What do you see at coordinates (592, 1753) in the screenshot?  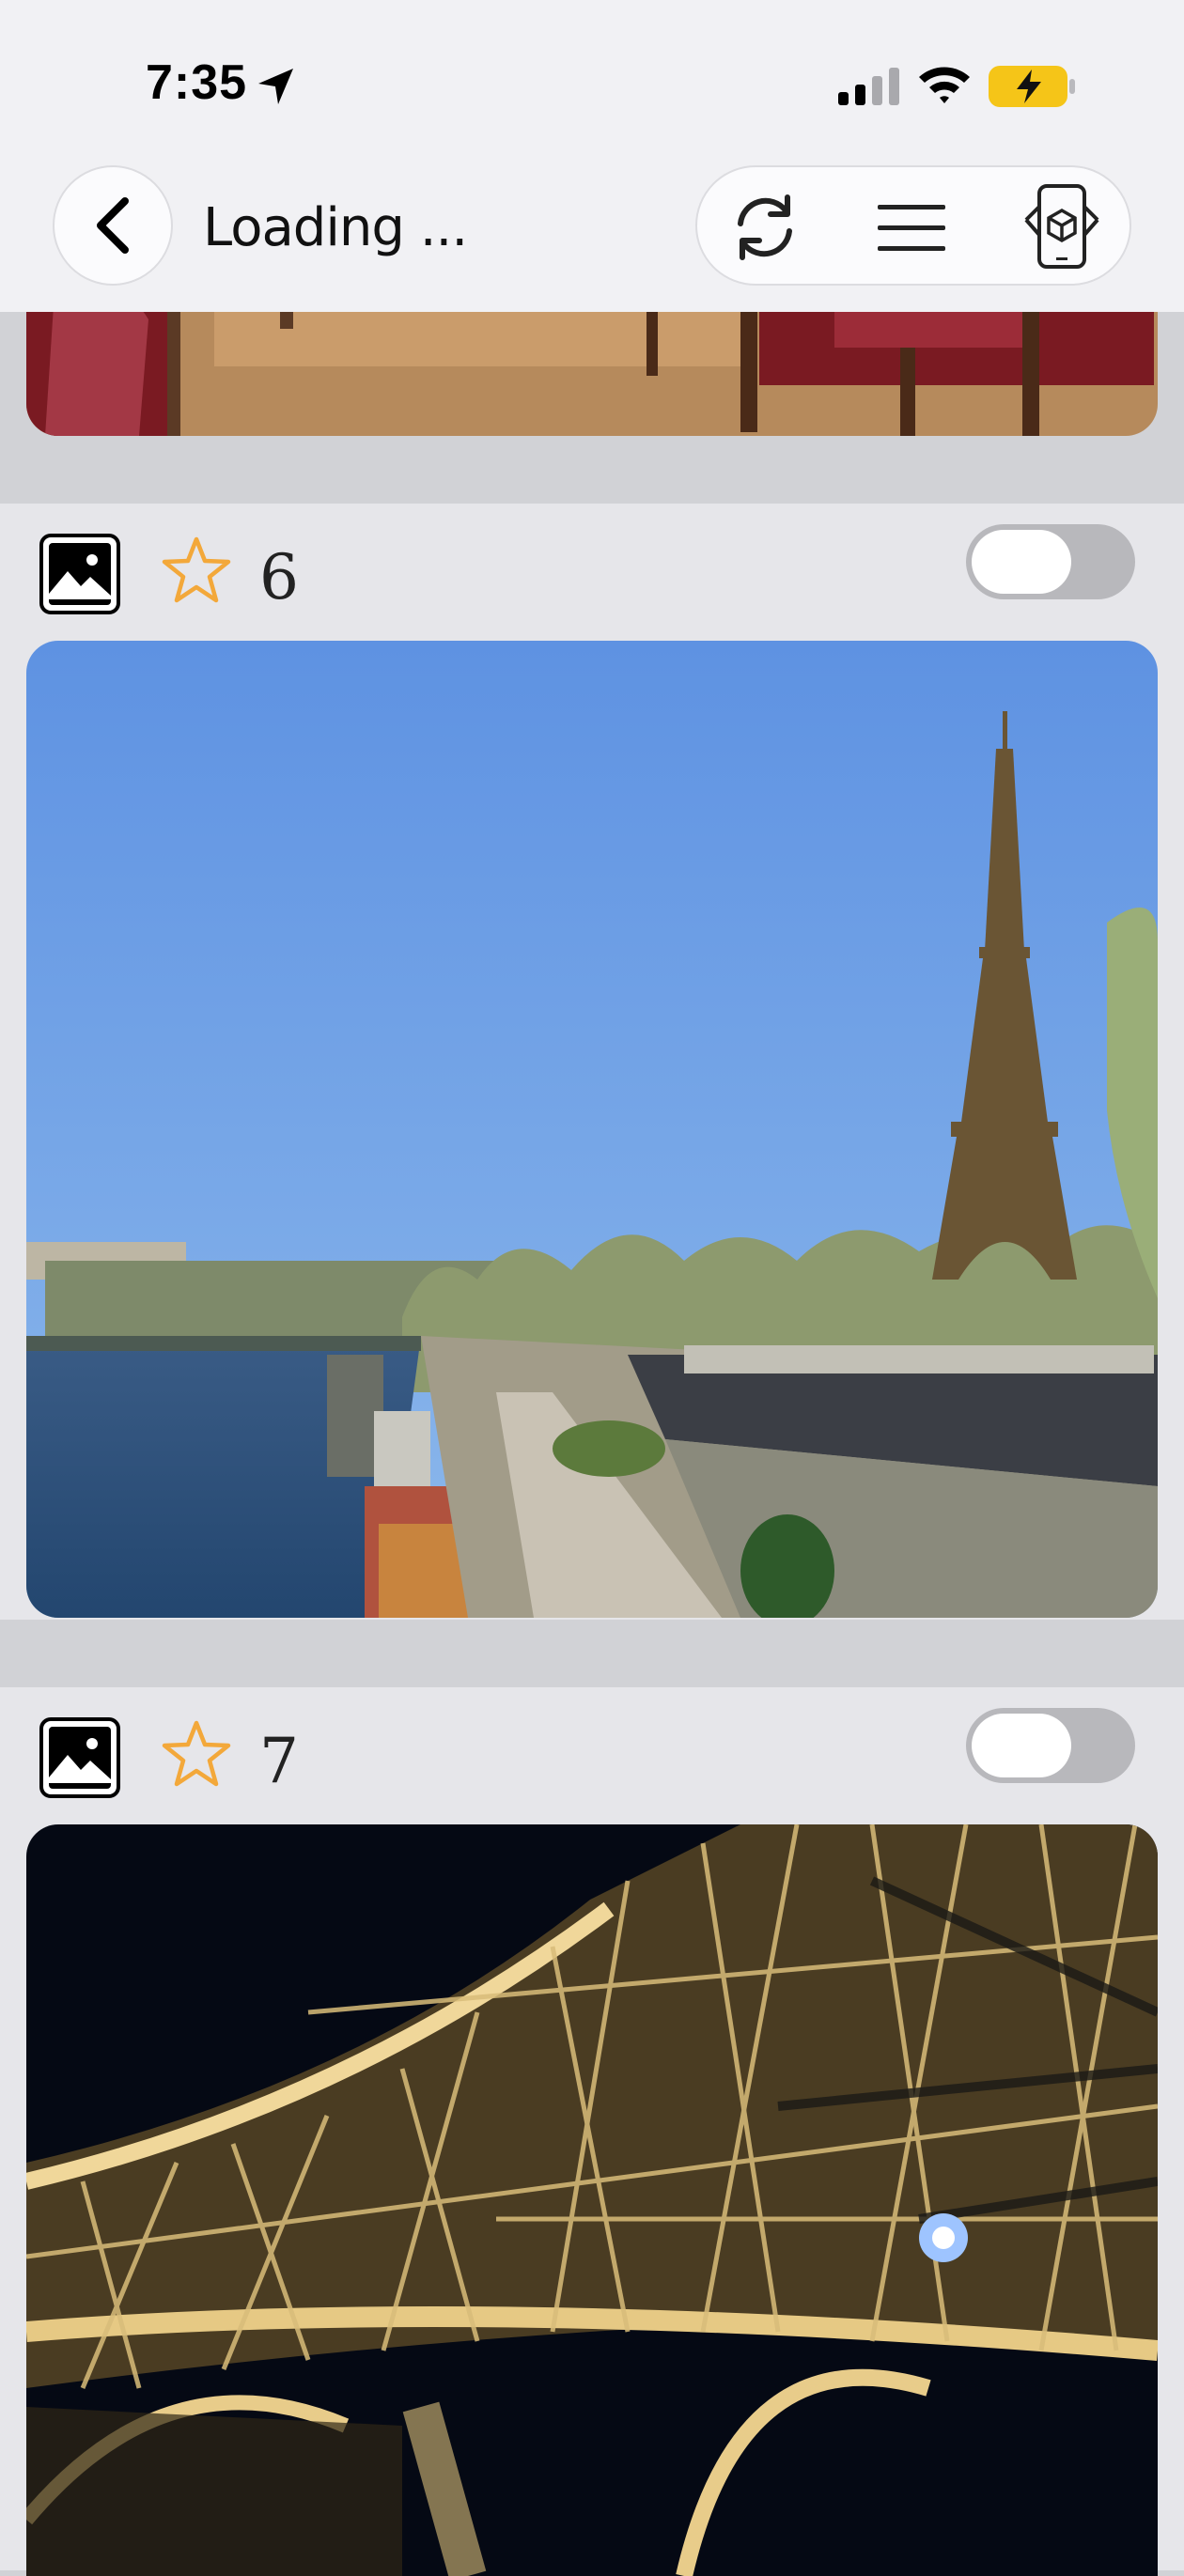 I see `item-header: 7` at bounding box center [592, 1753].